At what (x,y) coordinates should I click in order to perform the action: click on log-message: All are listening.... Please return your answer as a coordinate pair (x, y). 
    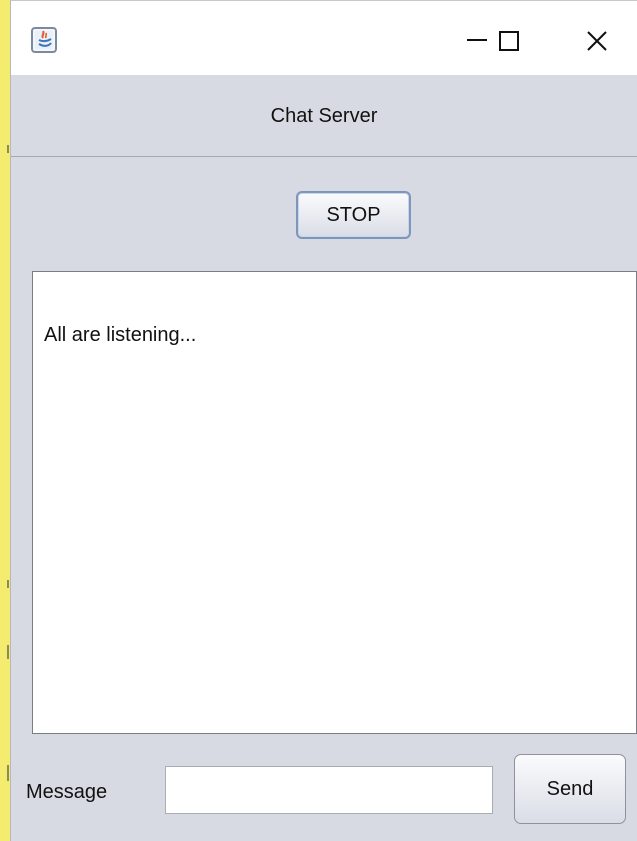
    Looking at the image, I should click on (120, 335).